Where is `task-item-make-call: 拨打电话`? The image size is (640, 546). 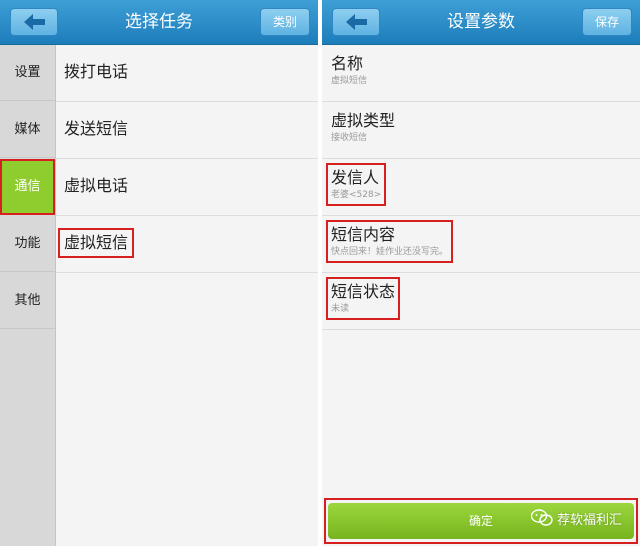
task-item-make-call: 拨打电话 is located at coordinates (187, 73).